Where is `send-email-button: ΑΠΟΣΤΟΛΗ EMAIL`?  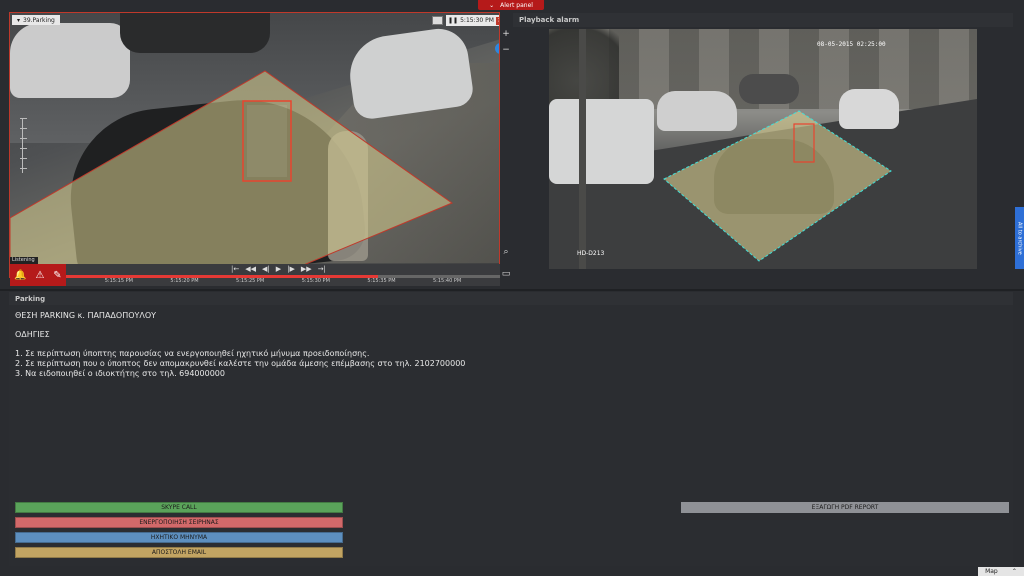
send-email-button: ΑΠΟΣΤΟΛΗ EMAIL is located at coordinates (179, 552).